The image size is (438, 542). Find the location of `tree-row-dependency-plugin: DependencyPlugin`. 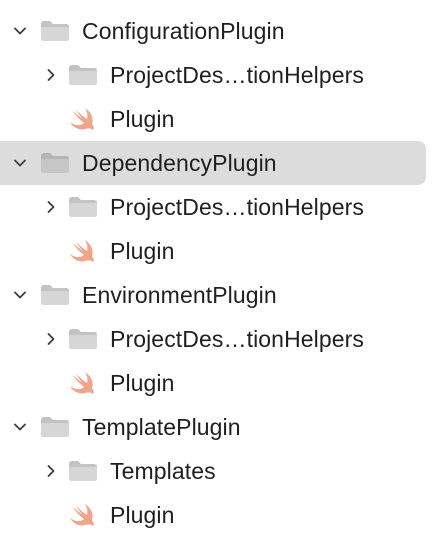

tree-row-dependency-plugin: DependencyPlugin is located at coordinates (219, 163).